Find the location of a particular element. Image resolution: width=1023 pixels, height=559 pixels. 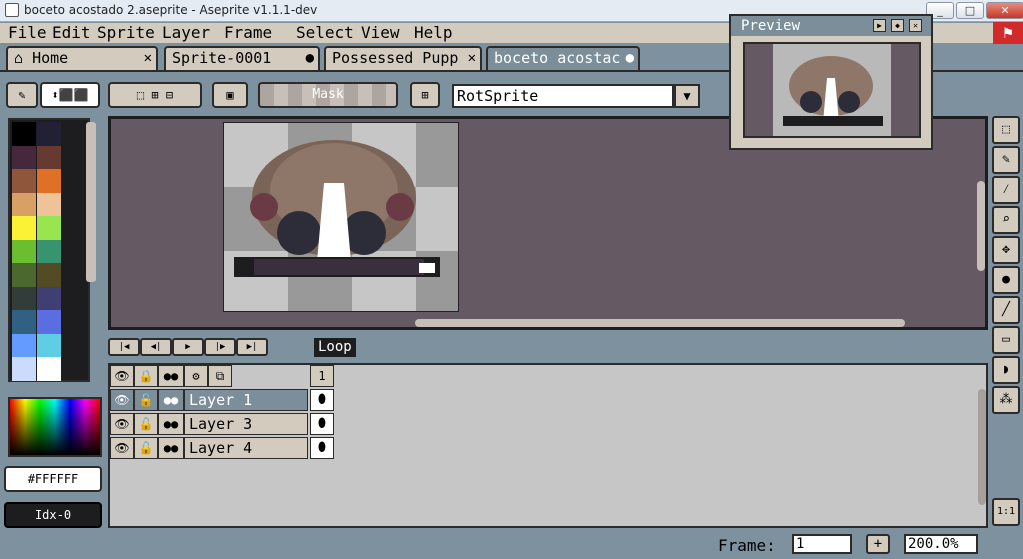

close-button: ✕ is located at coordinates (1004, 10).